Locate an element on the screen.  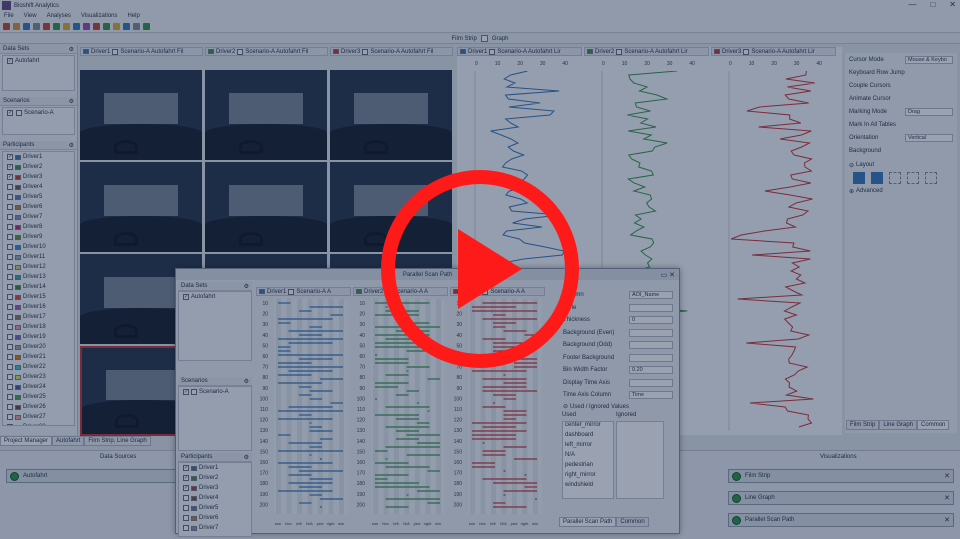
tab-autofahrt: Autofahrt is located at coordinates (68, 441).